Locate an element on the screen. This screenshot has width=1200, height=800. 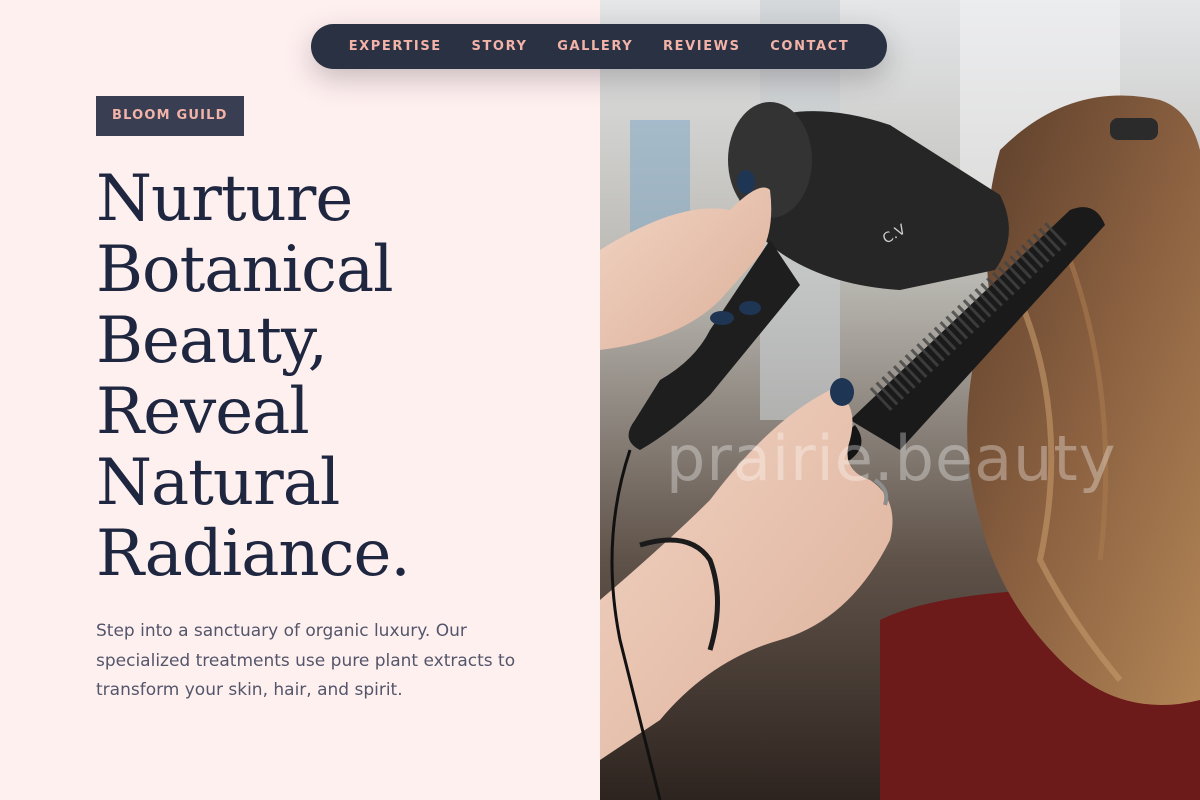
nav-link-contact: CONTACT is located at coordinates (809, 46).